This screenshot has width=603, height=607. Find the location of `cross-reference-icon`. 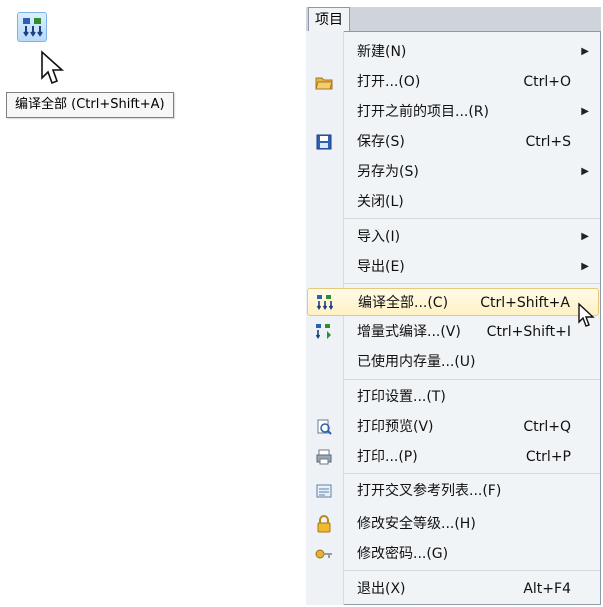

cross-reference-icon is located at coordinates (324, 491).